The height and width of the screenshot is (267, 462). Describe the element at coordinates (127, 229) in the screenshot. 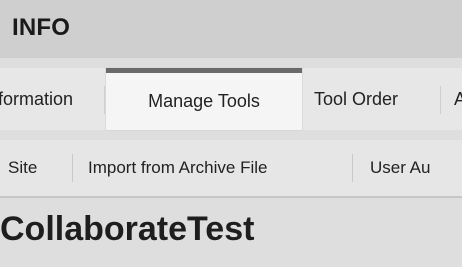

I see `site-title: CollaborateTest` at that location.